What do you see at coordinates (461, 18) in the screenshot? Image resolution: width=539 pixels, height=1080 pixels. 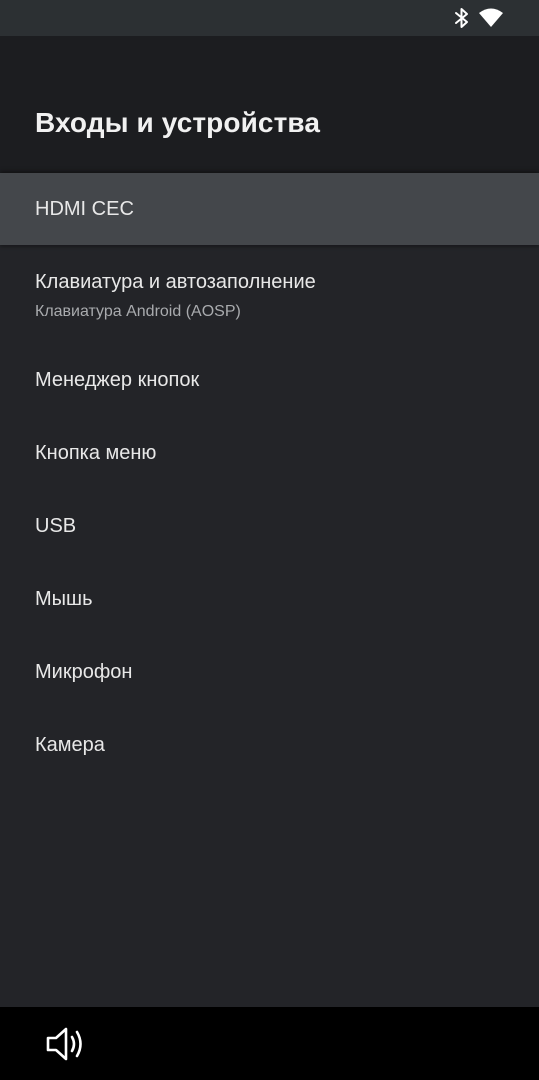 I see `bluetooth-icon` at bounding box center [461, 18].